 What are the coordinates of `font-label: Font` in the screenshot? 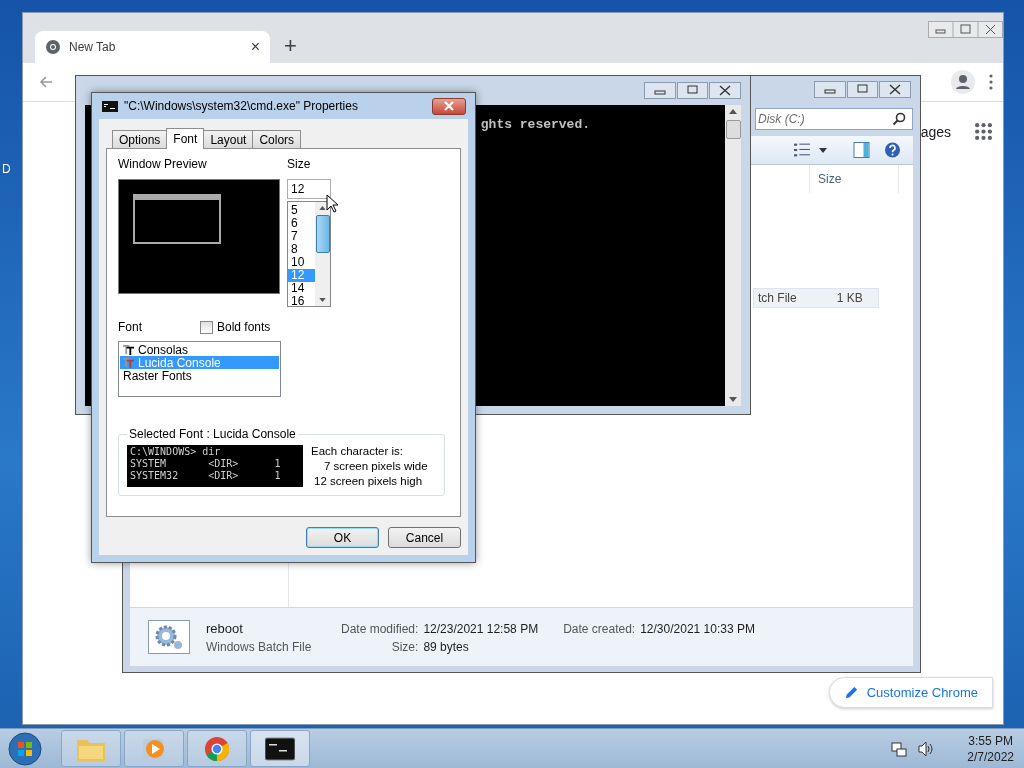 It's located at (130, 327).